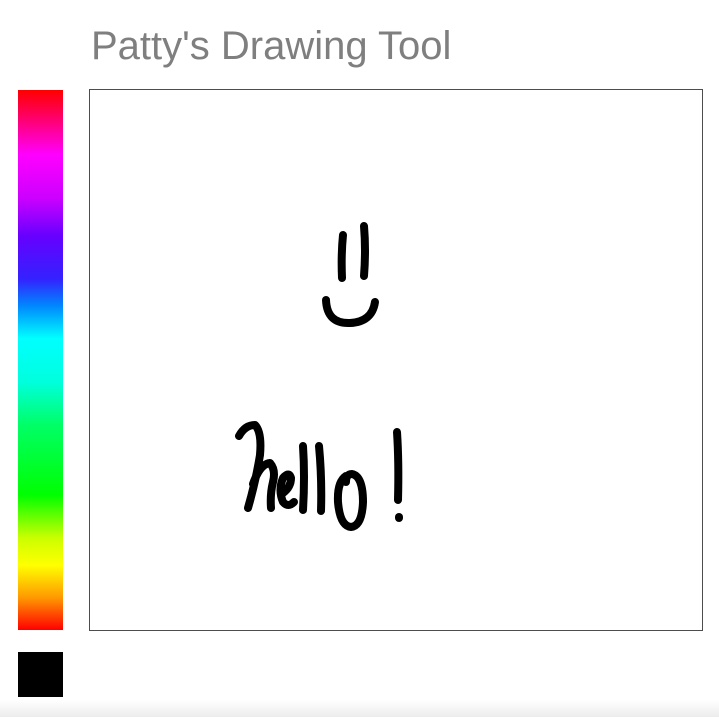 This screenshot has width=719, height=717. What do you see at coordinates (342, 256) in the screenshot?
I see `stroke-left-eye` at bounding box center [342, 256].